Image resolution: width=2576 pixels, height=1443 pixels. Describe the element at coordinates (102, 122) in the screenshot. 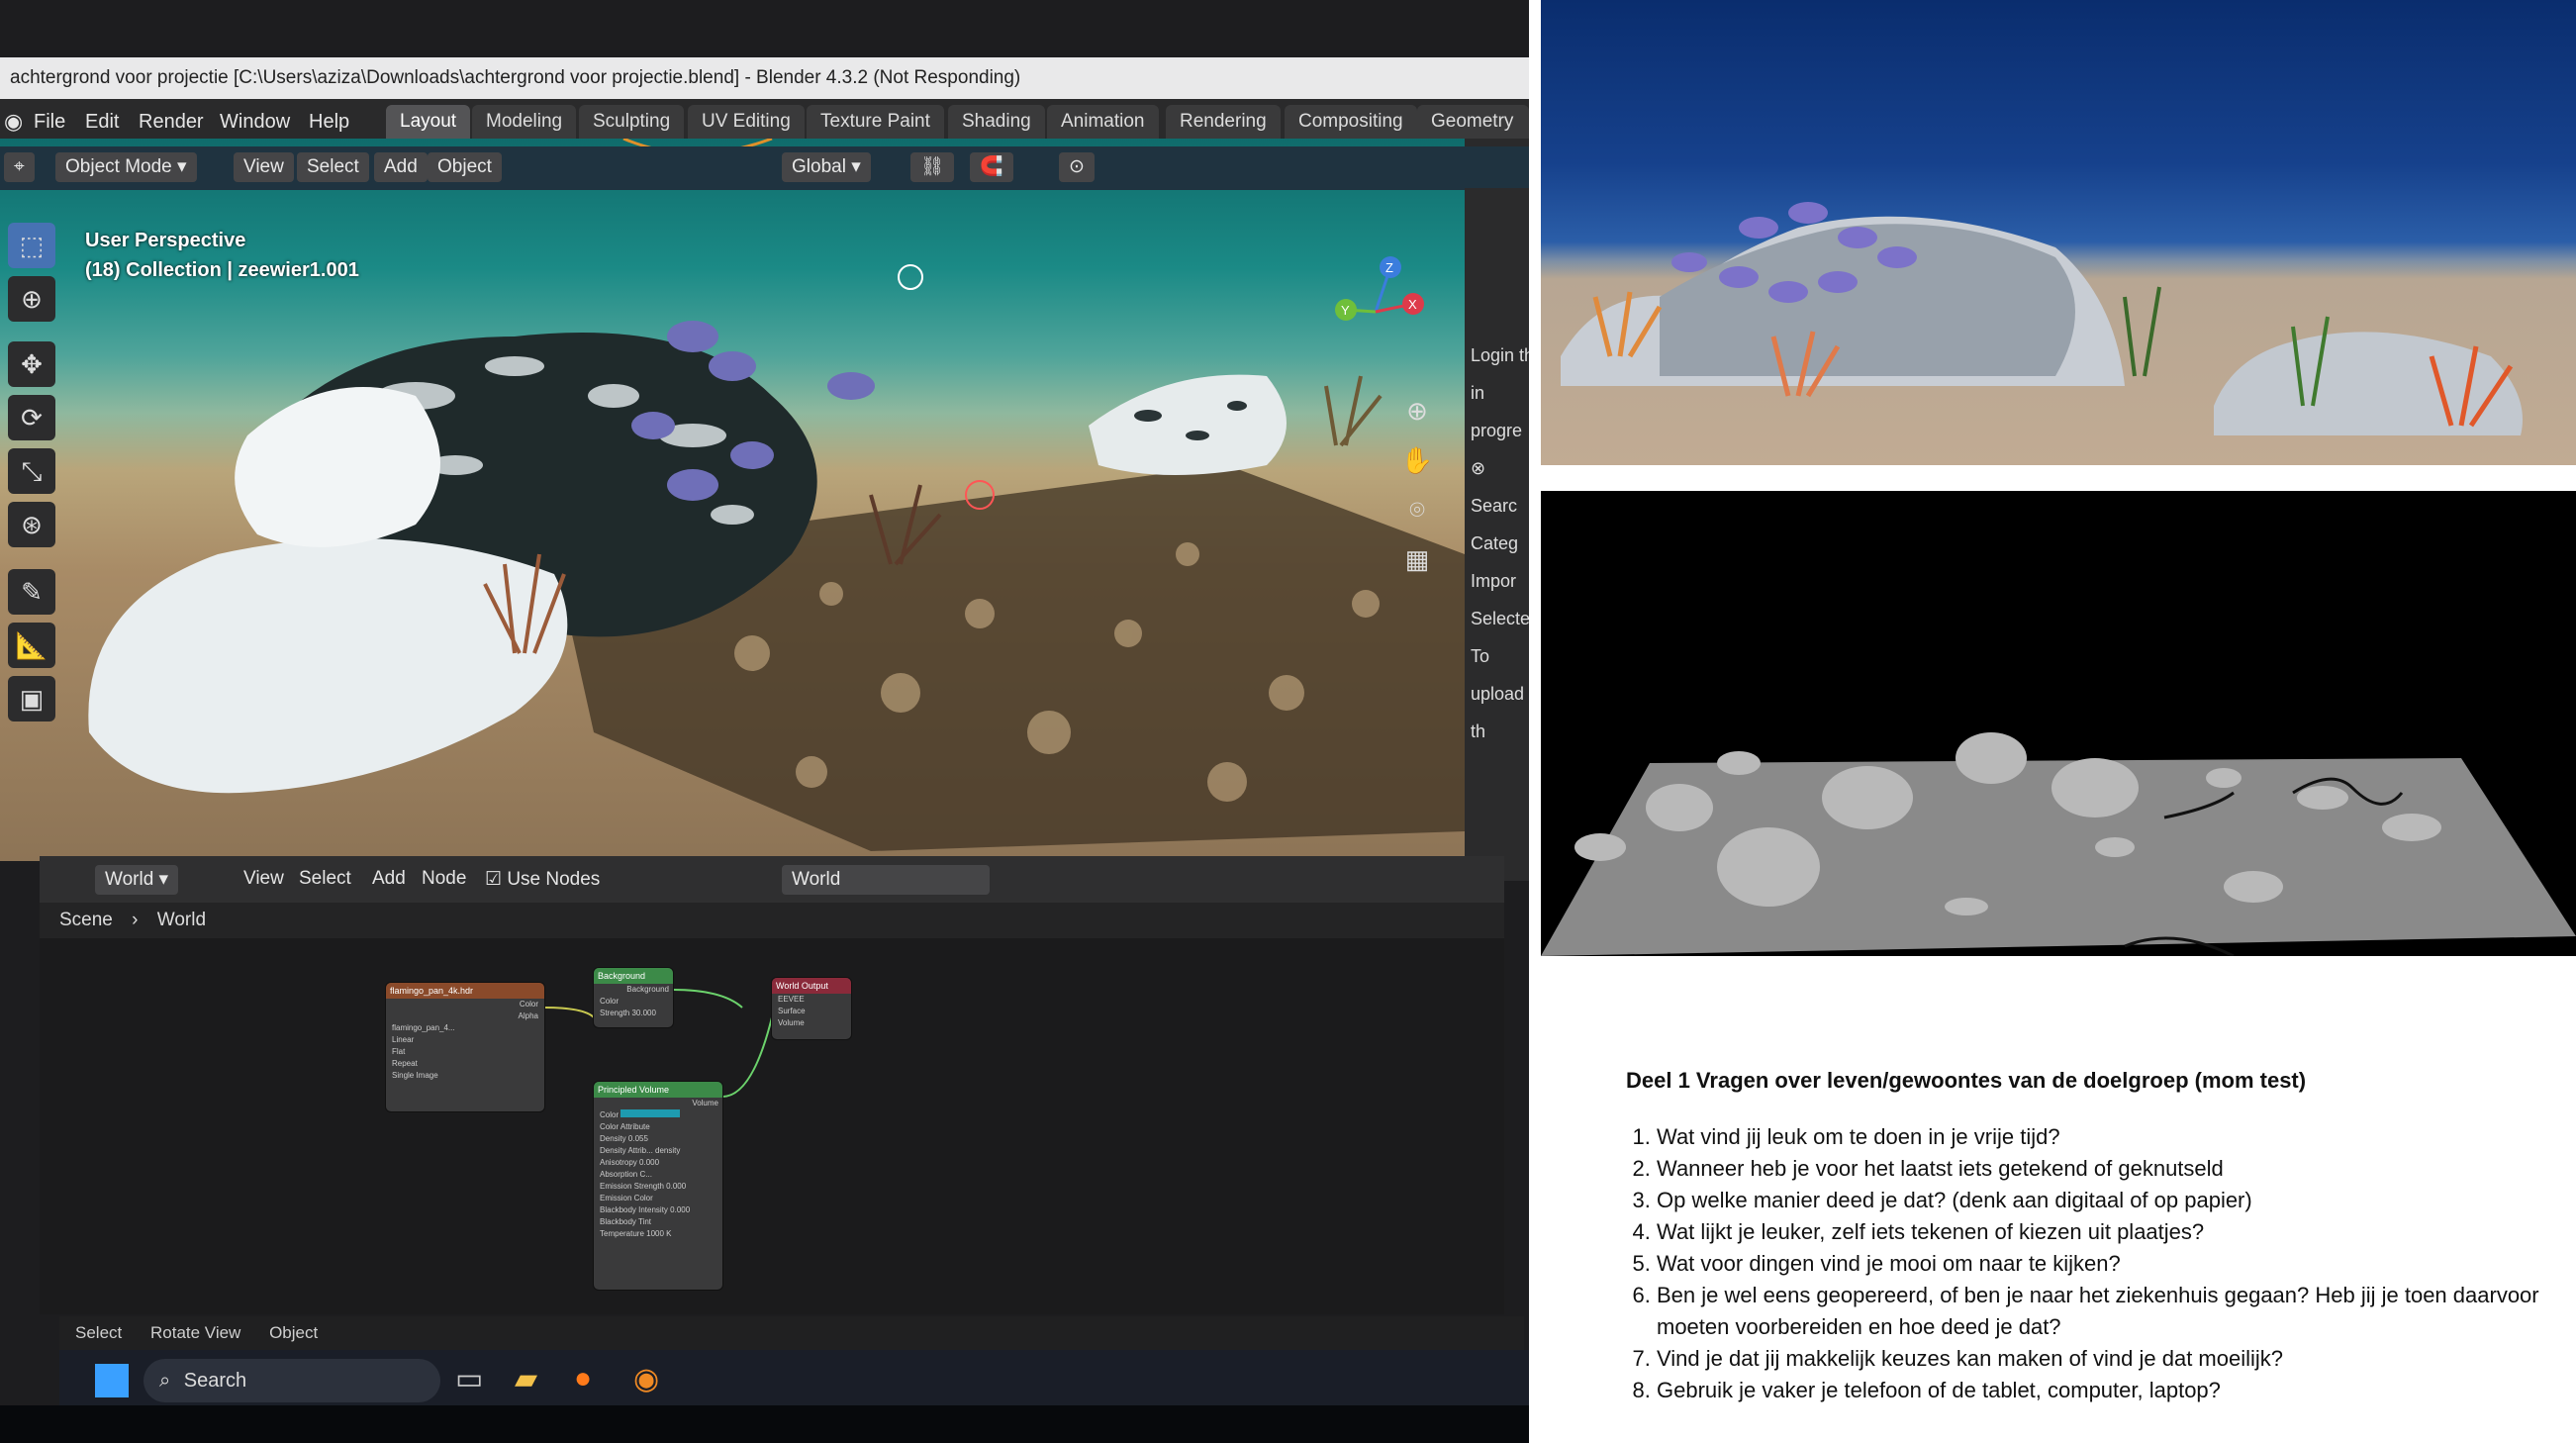

I see `menu-edit: Edit` at that location.